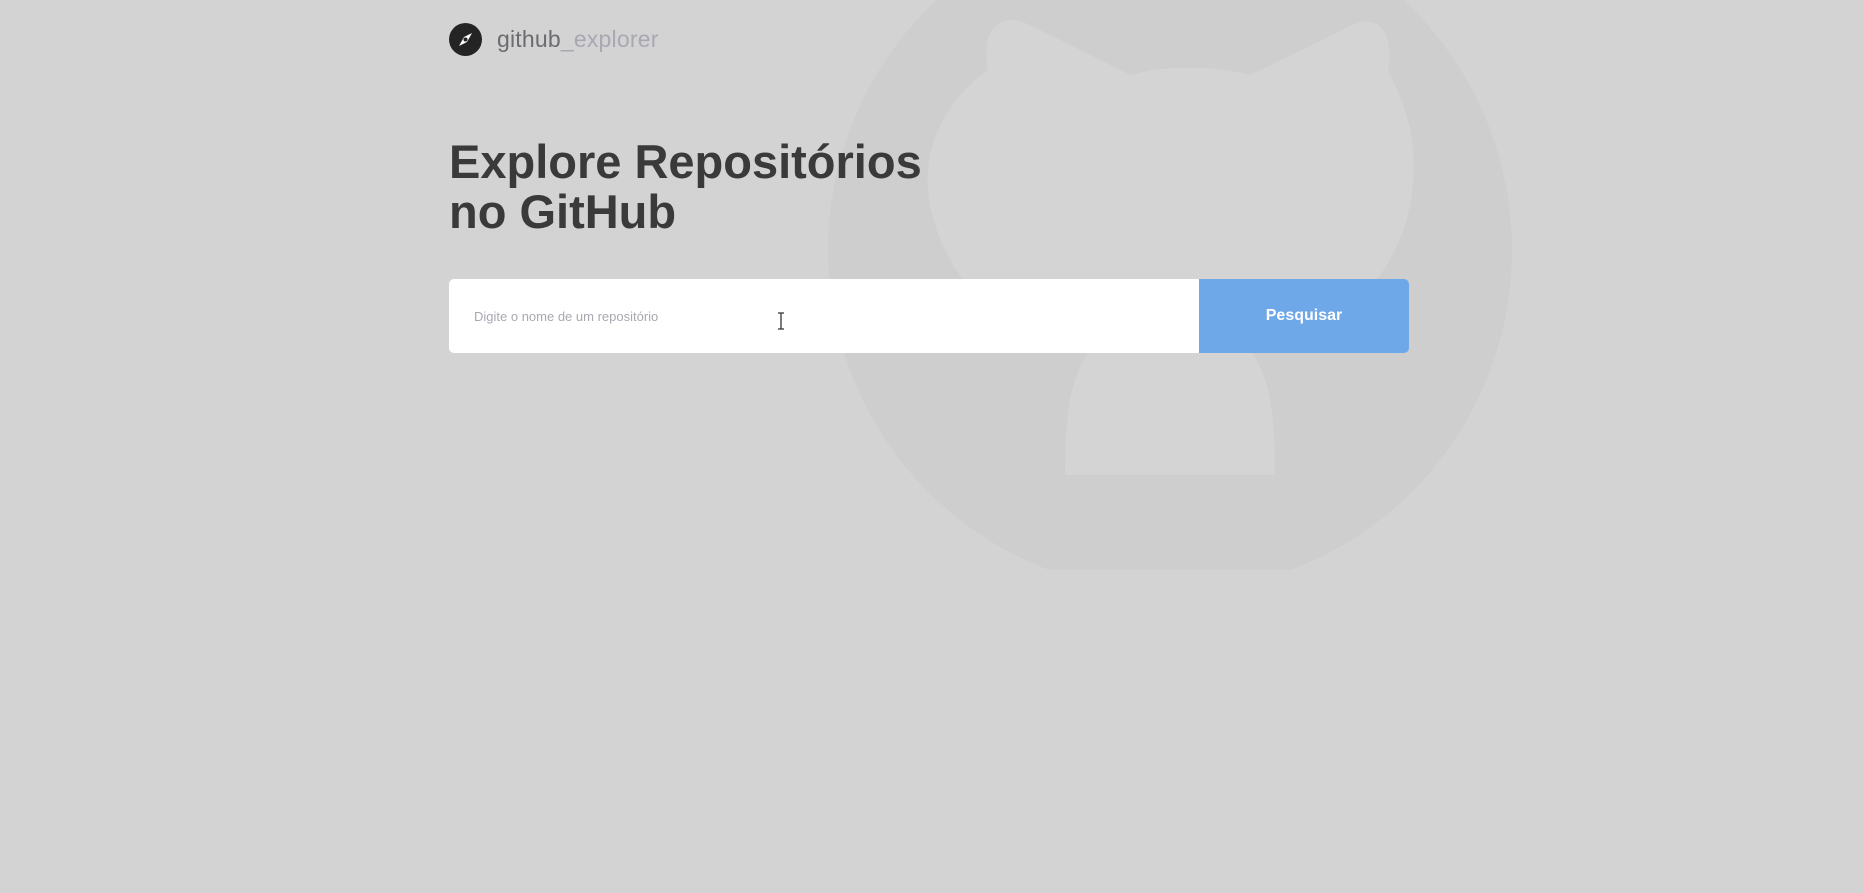 This screenshot has width=1863, height=893. What do you see at coordinates (1304, 316) in the screenshot?
I see `search-button: Pesquisar` at bounding box center [1304, 316].